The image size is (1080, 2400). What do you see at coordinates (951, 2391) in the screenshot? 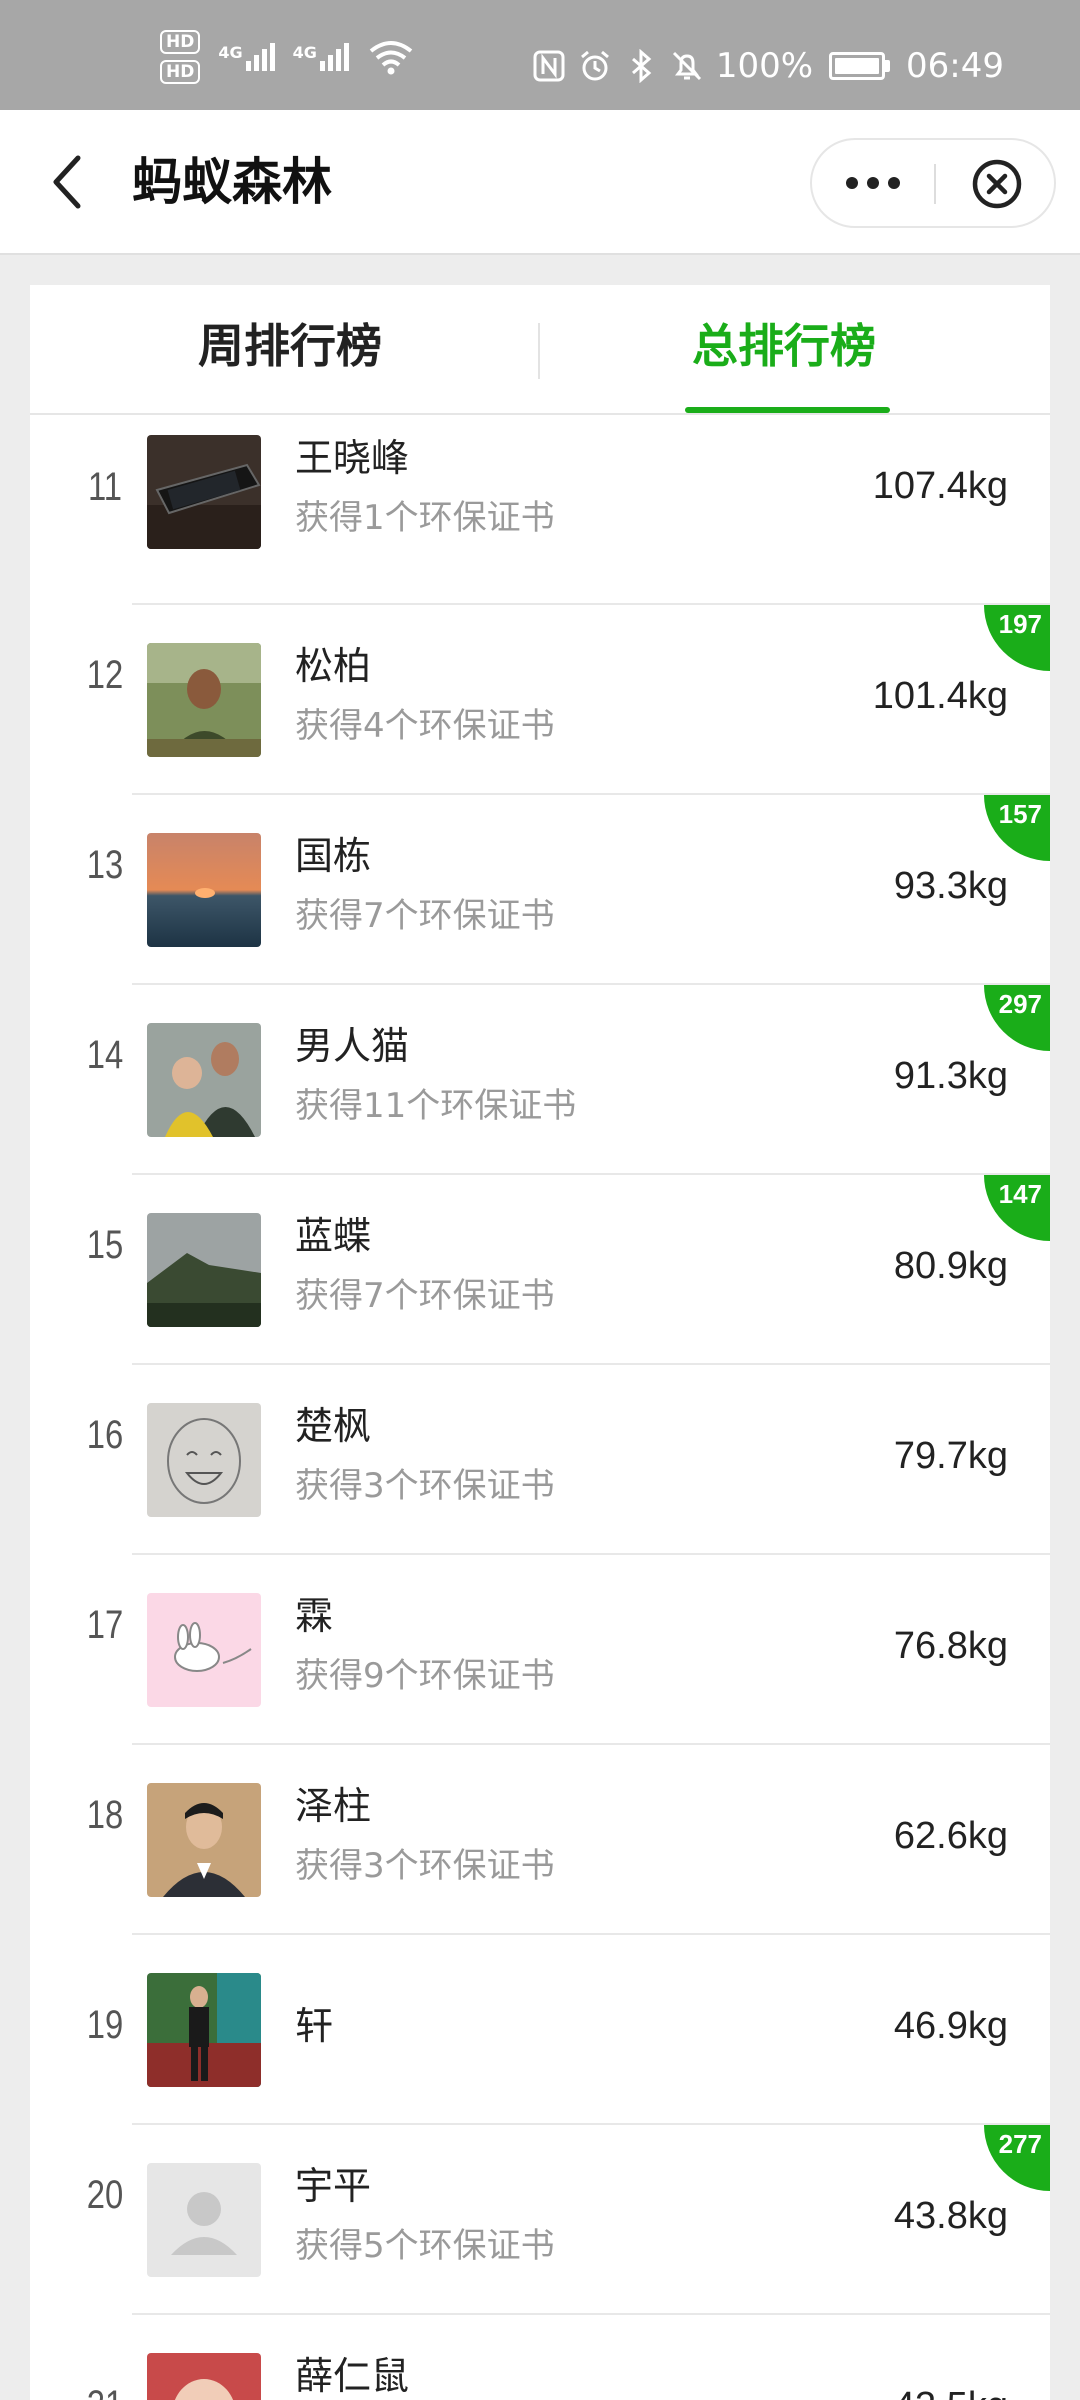
I see `energy-weight: 43.5kg` at bounding box center [951, 2391].